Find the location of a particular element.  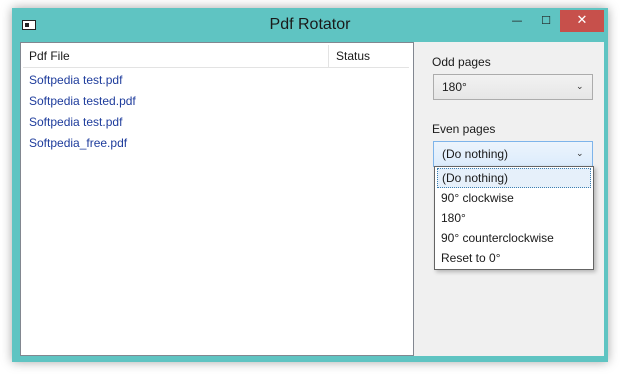

list-item: Softpedia tested.pdf is located at coordinates (82, 101).